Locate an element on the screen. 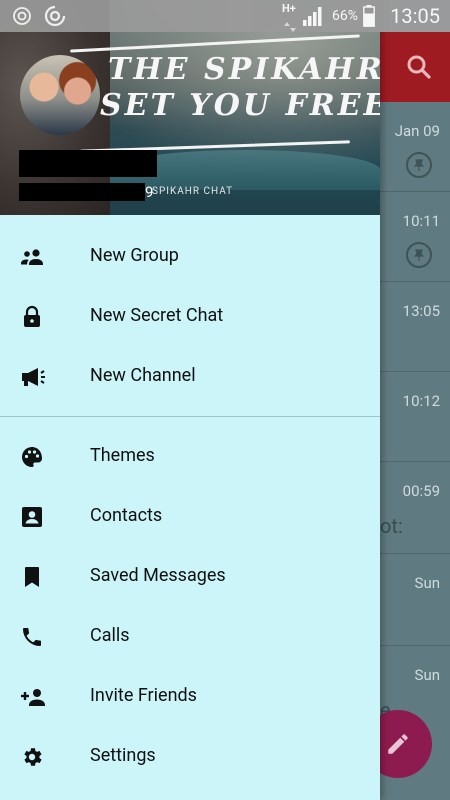 This screenshot has width=450, height=800. sync-icon is located at coordinates (22, 18).